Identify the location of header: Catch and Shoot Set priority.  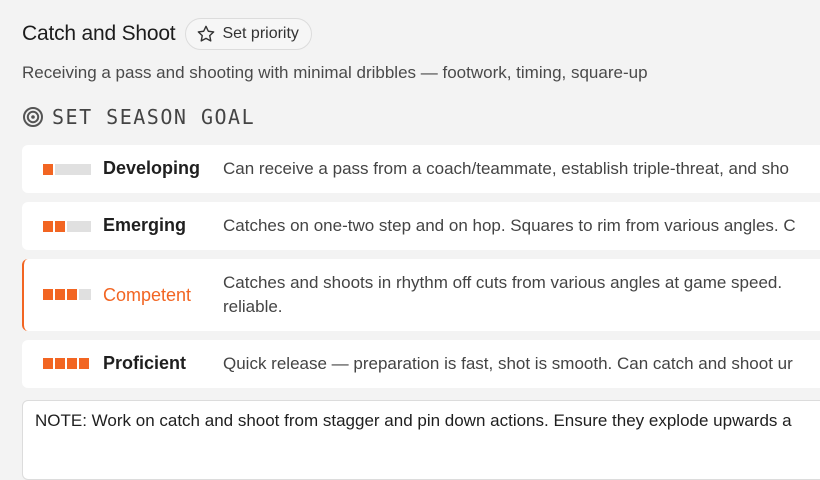
(167, 34).